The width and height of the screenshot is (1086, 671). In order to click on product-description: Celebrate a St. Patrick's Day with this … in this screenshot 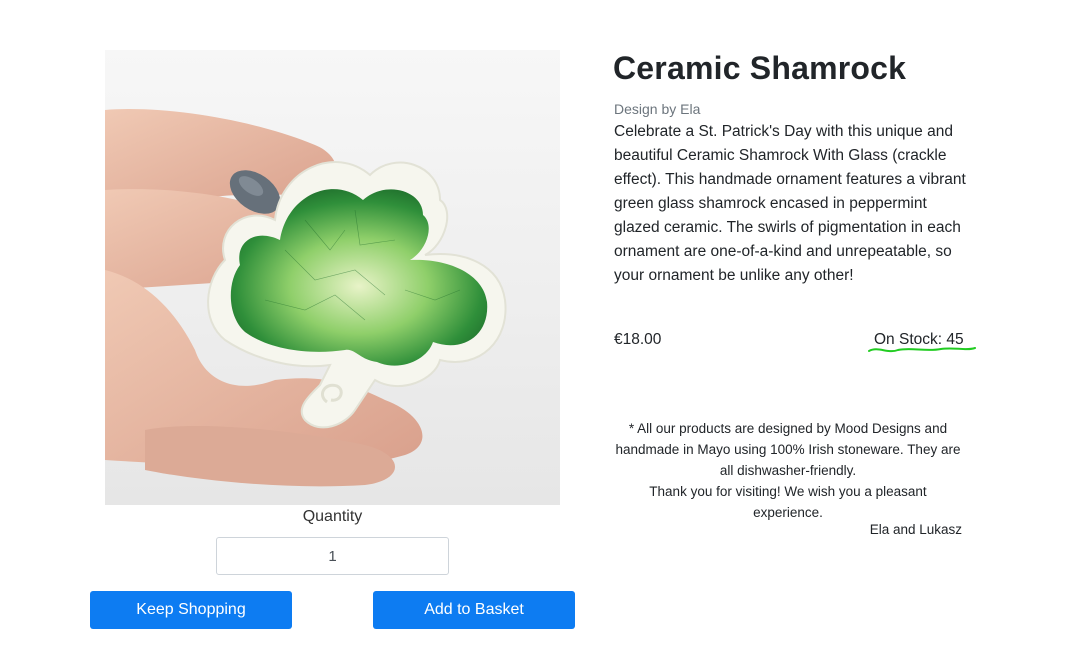, I will do `click(790, 203)`.